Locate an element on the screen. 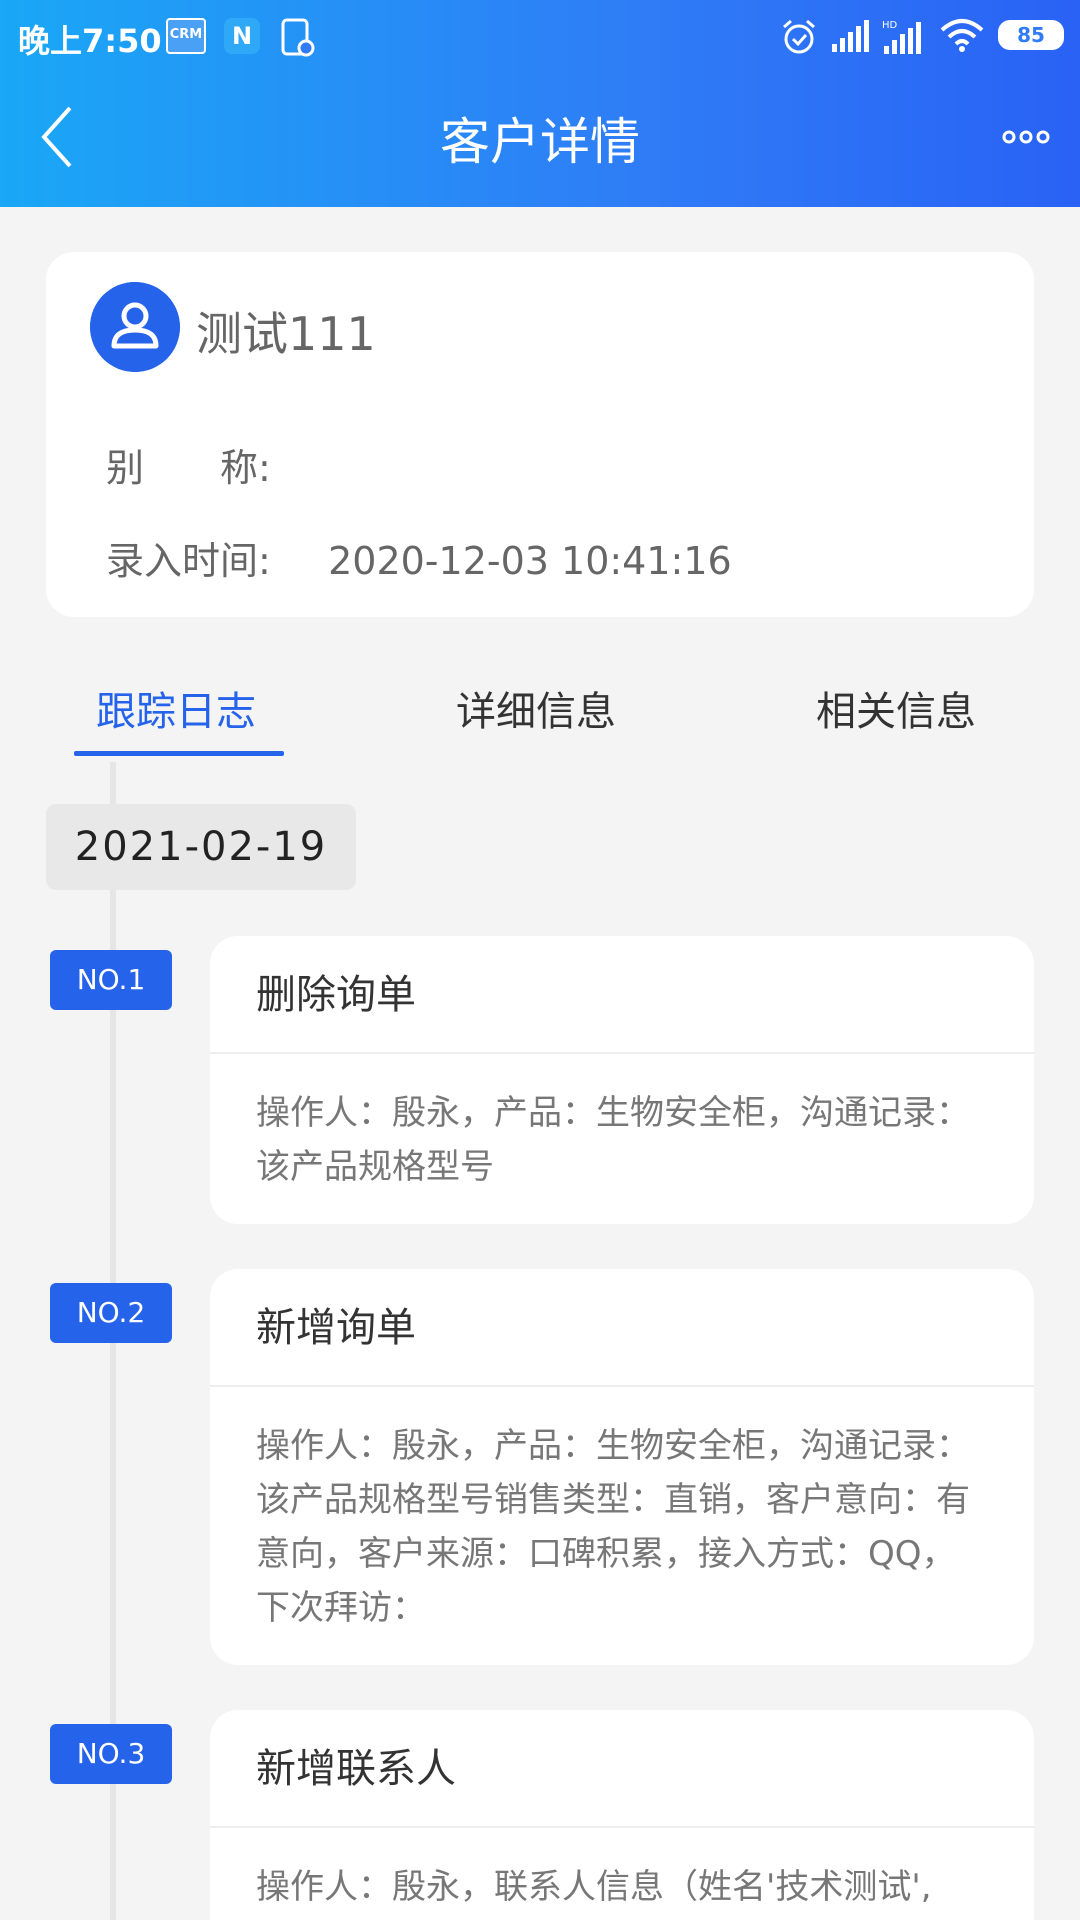 This screenshot has height=1920, width=1080. alias-row: 别 称: is located at coordinates (211, 464).